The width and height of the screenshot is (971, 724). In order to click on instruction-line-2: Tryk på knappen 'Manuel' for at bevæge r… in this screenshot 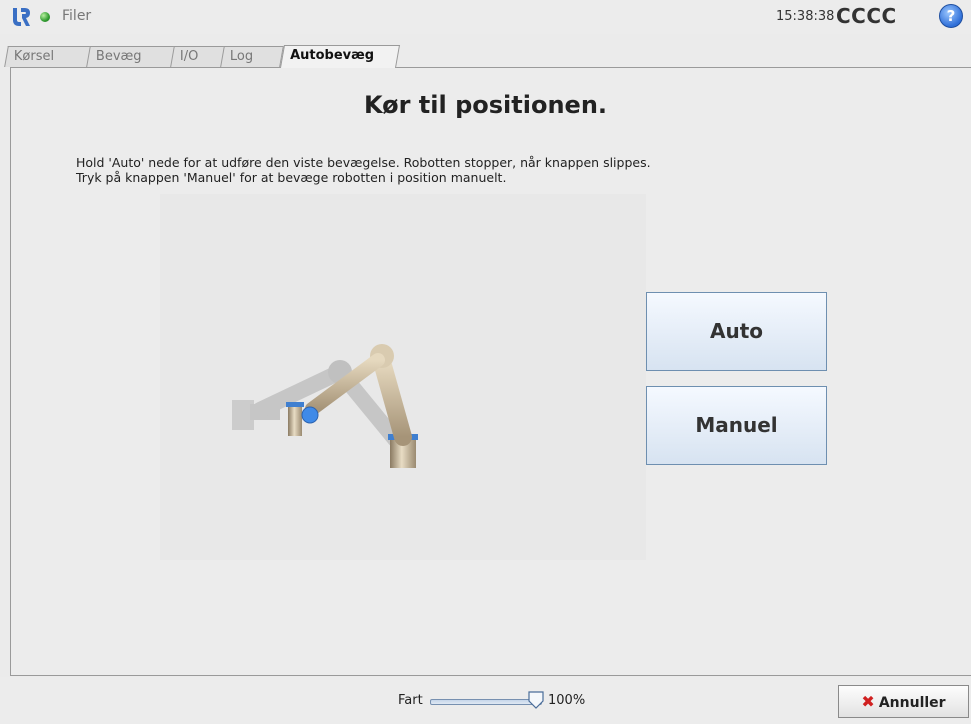, I will do `click(291, 177)`.